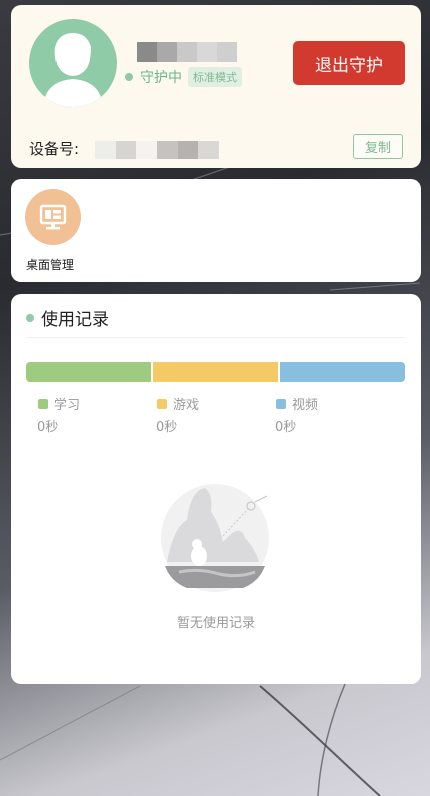  What do you see at coordinates (75, 320) in the screenshot?
I see `usage-title: 使用记录` at bounding box center [75, 320].